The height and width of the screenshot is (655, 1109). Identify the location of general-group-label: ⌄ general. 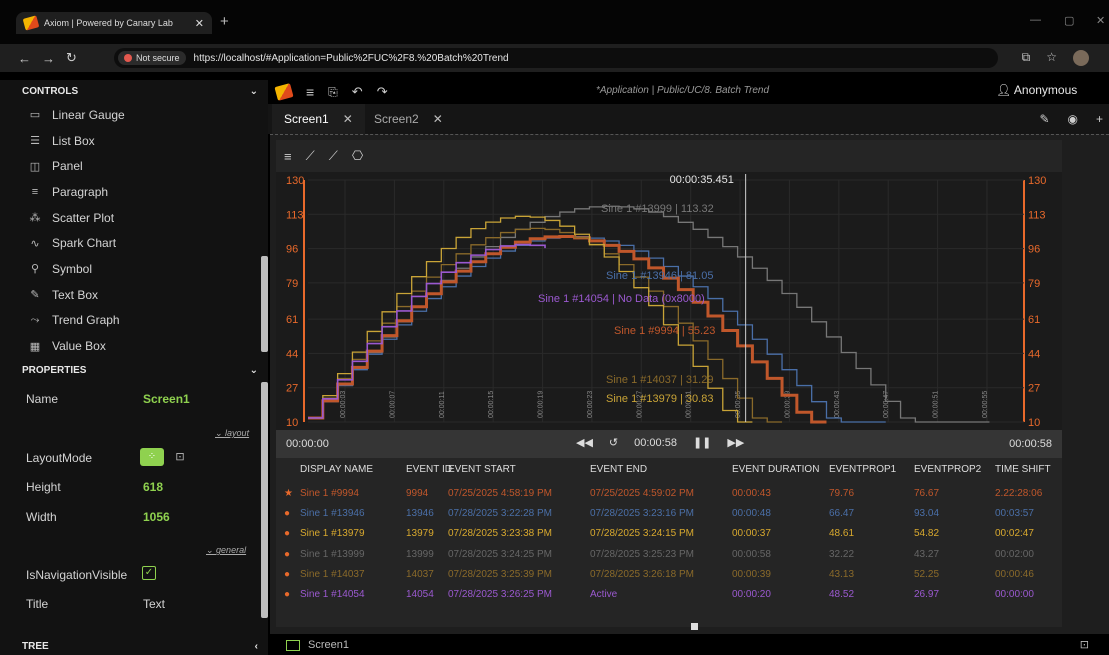
(226, 550).